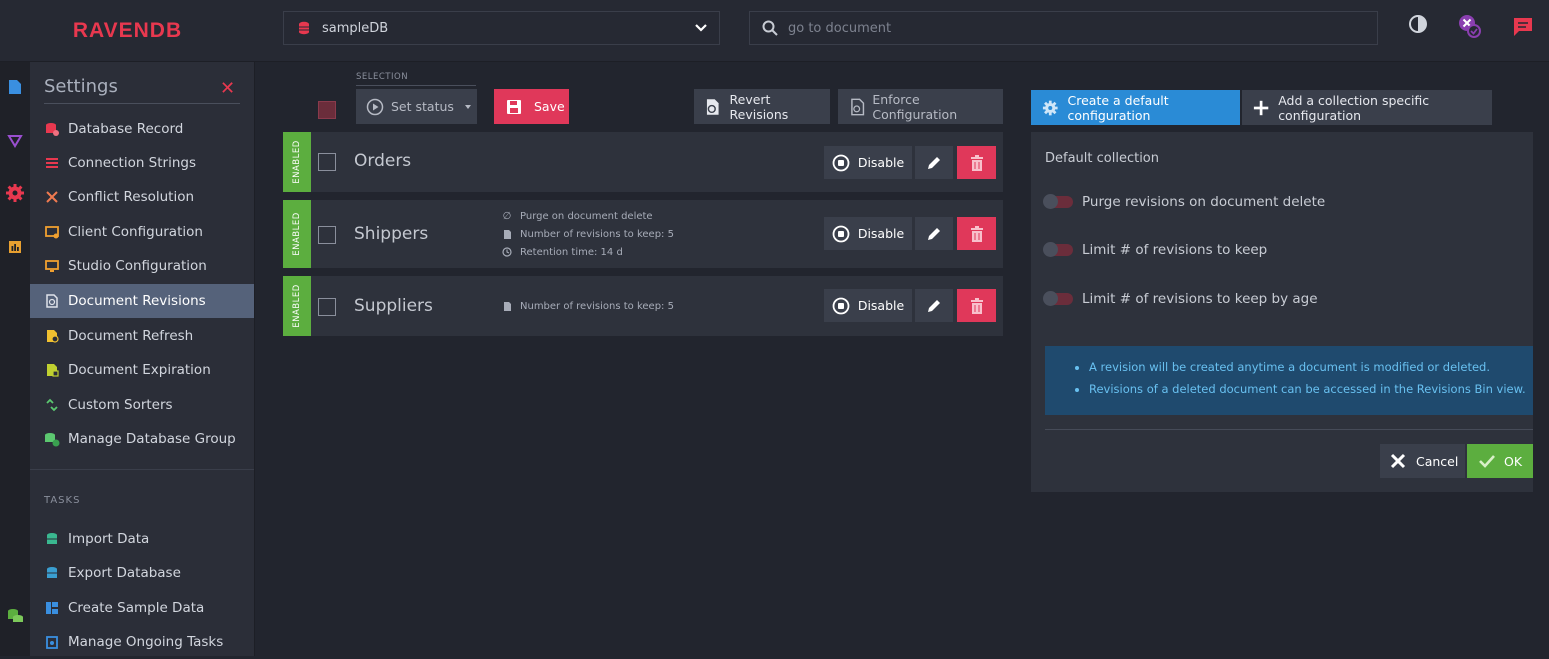 The height and width of the screenshot is (659, 1549). I want to click on sidebar-item-manage-ongoing-tasks: Manage Ongoing Tasks, so click(142, 642).